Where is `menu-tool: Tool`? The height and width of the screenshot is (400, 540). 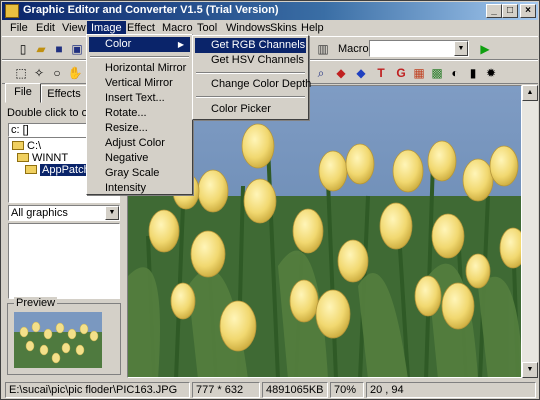
menu-tool: Tool is located at coordinates (207, 28).